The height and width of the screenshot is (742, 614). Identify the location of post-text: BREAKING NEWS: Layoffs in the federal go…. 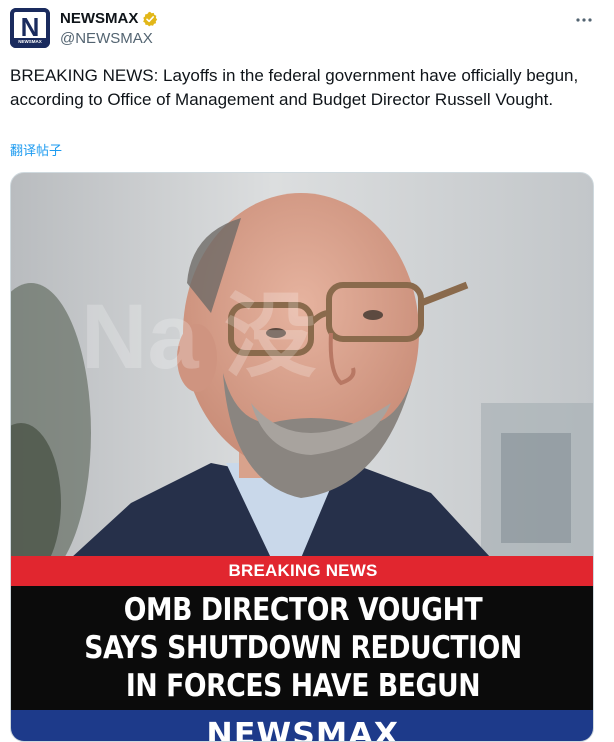
(294, 87).